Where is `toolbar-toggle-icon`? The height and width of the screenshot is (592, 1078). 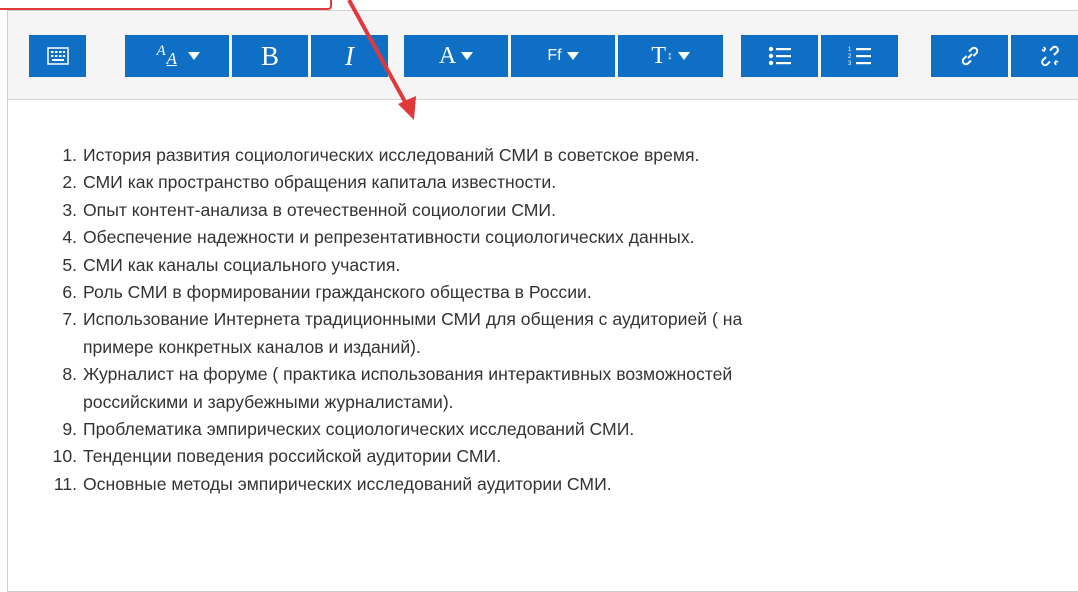
toolbar-toggle-icon is located at coordinates (57, 56).